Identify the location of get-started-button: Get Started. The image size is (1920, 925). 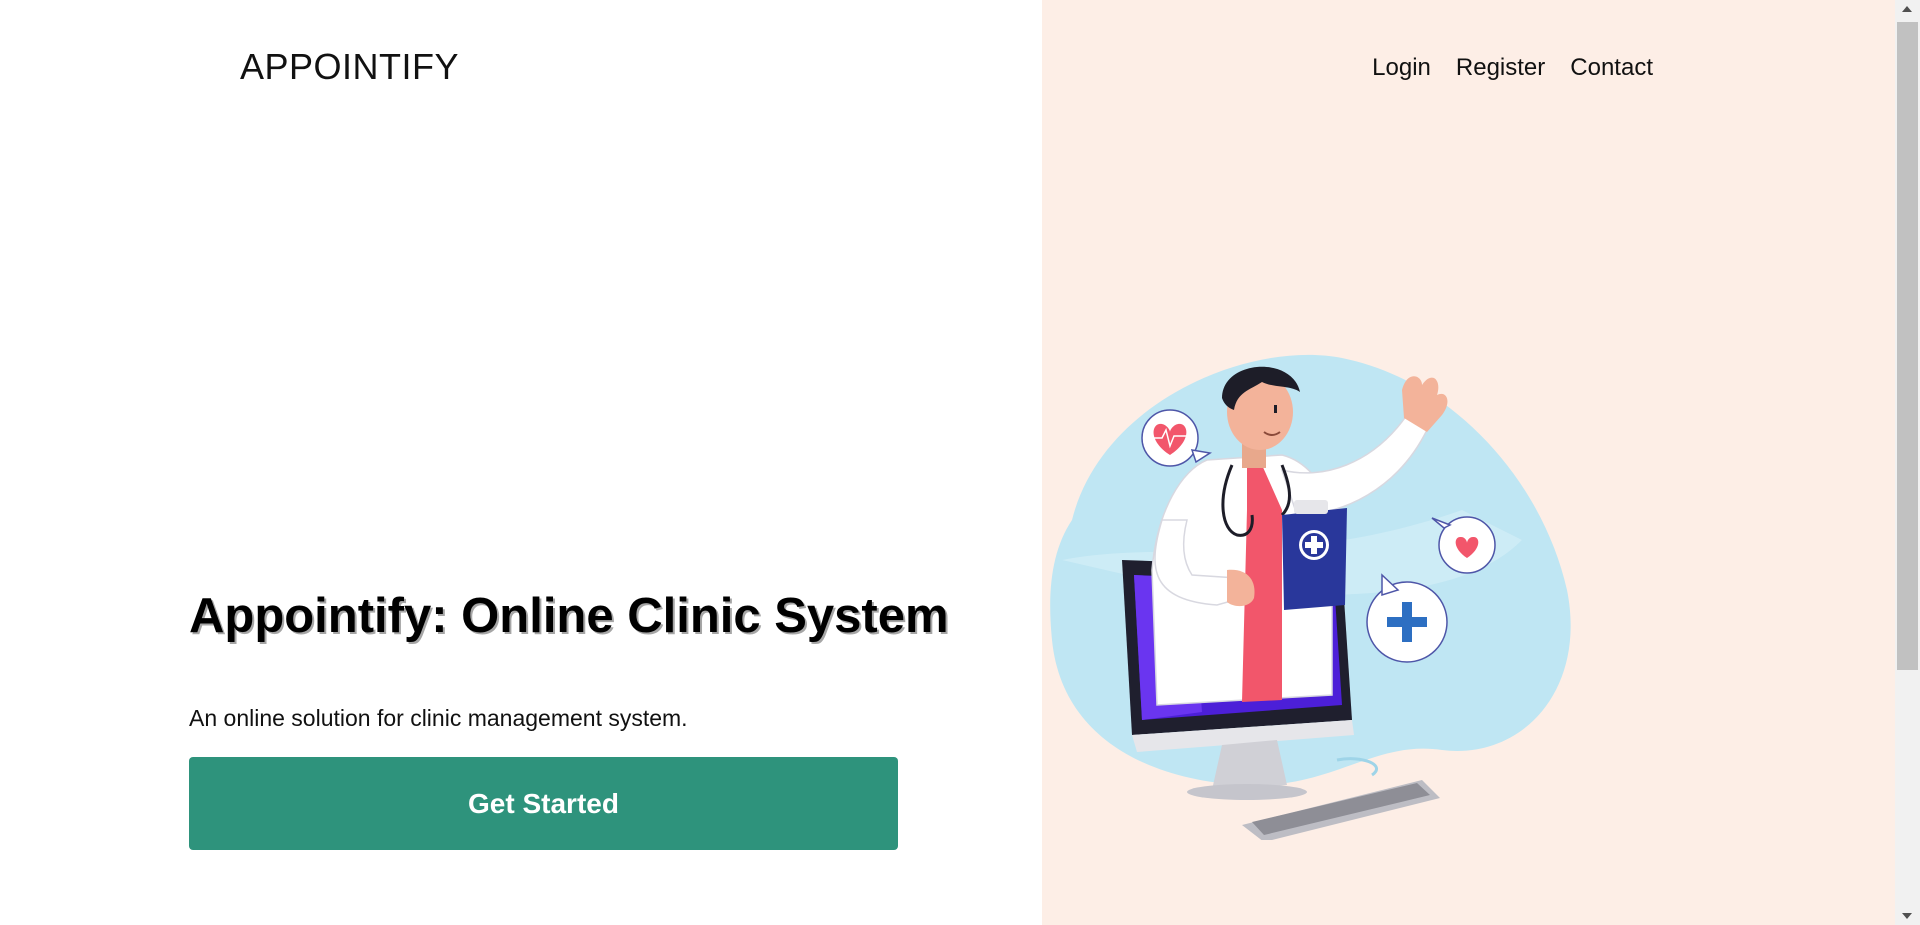
(543, 803).